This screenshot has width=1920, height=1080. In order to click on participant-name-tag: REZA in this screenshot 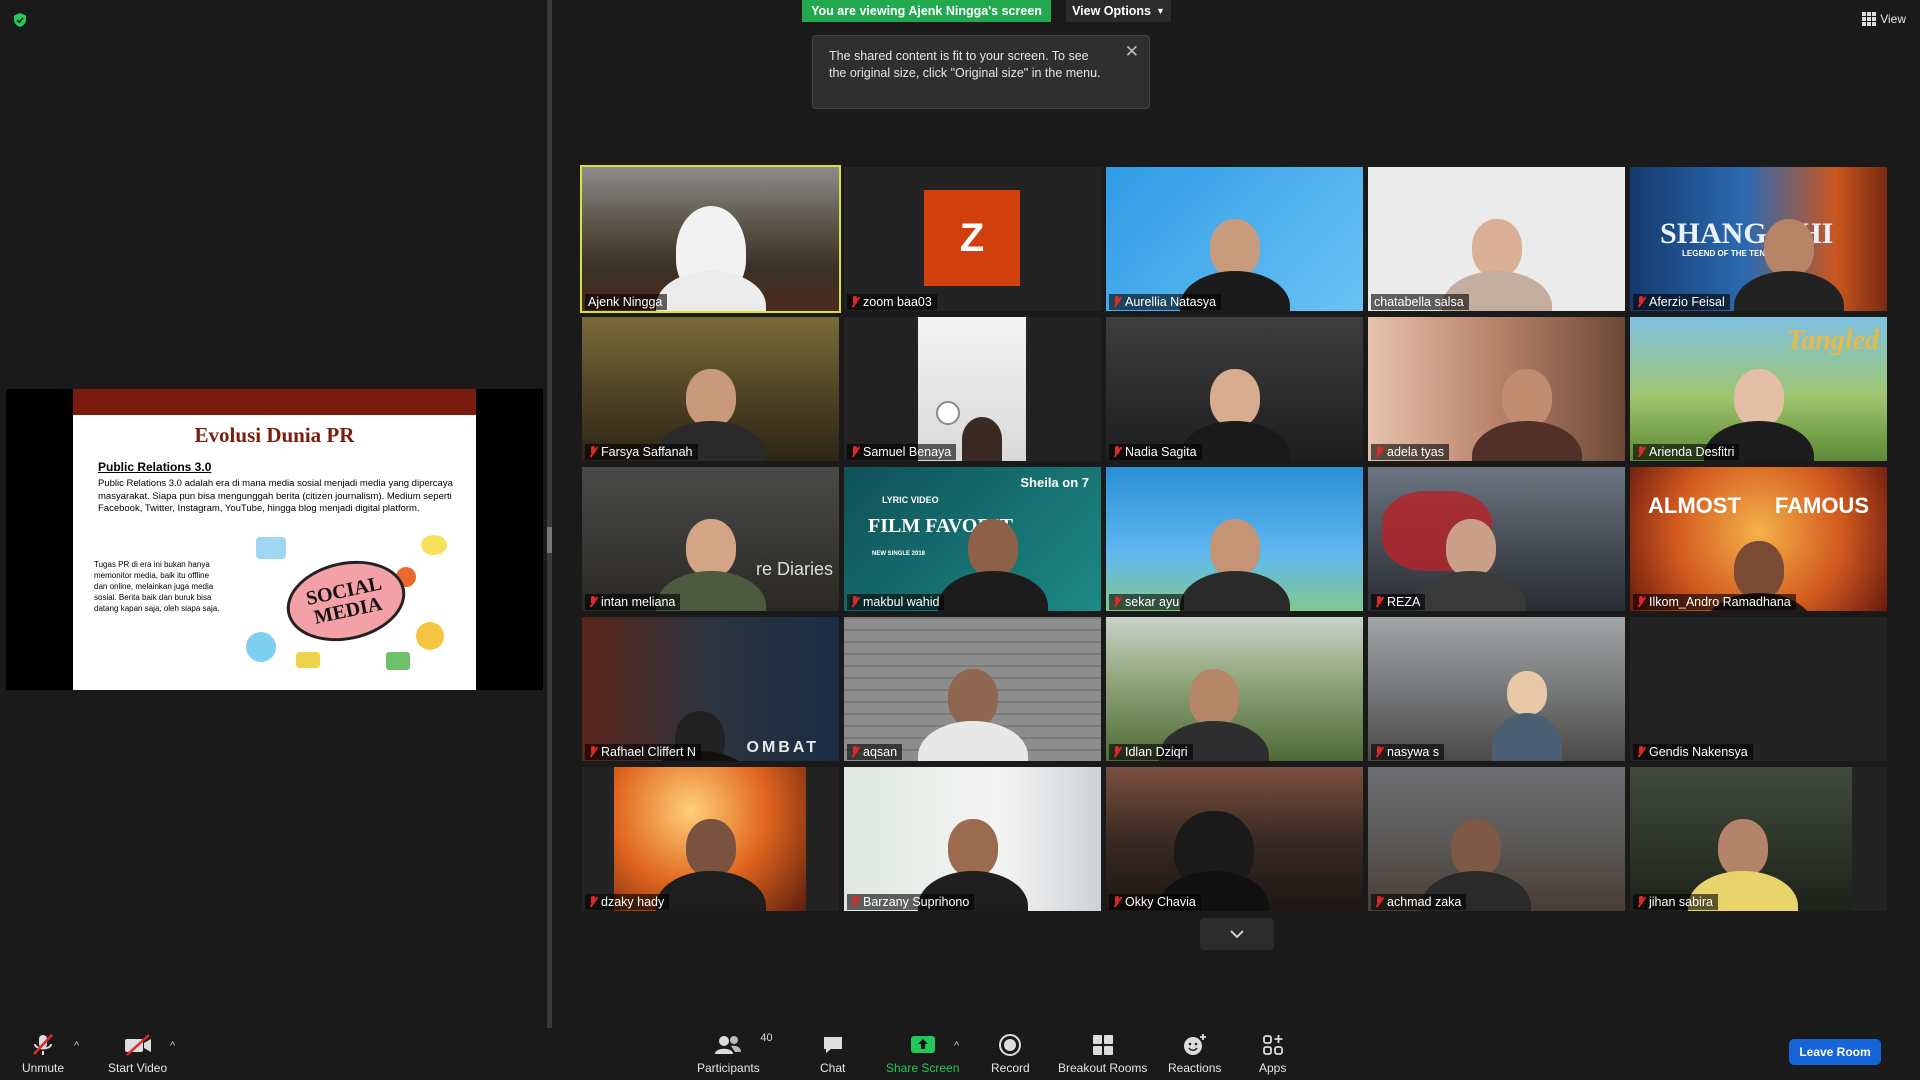, I will do `click(1398, 602)`.